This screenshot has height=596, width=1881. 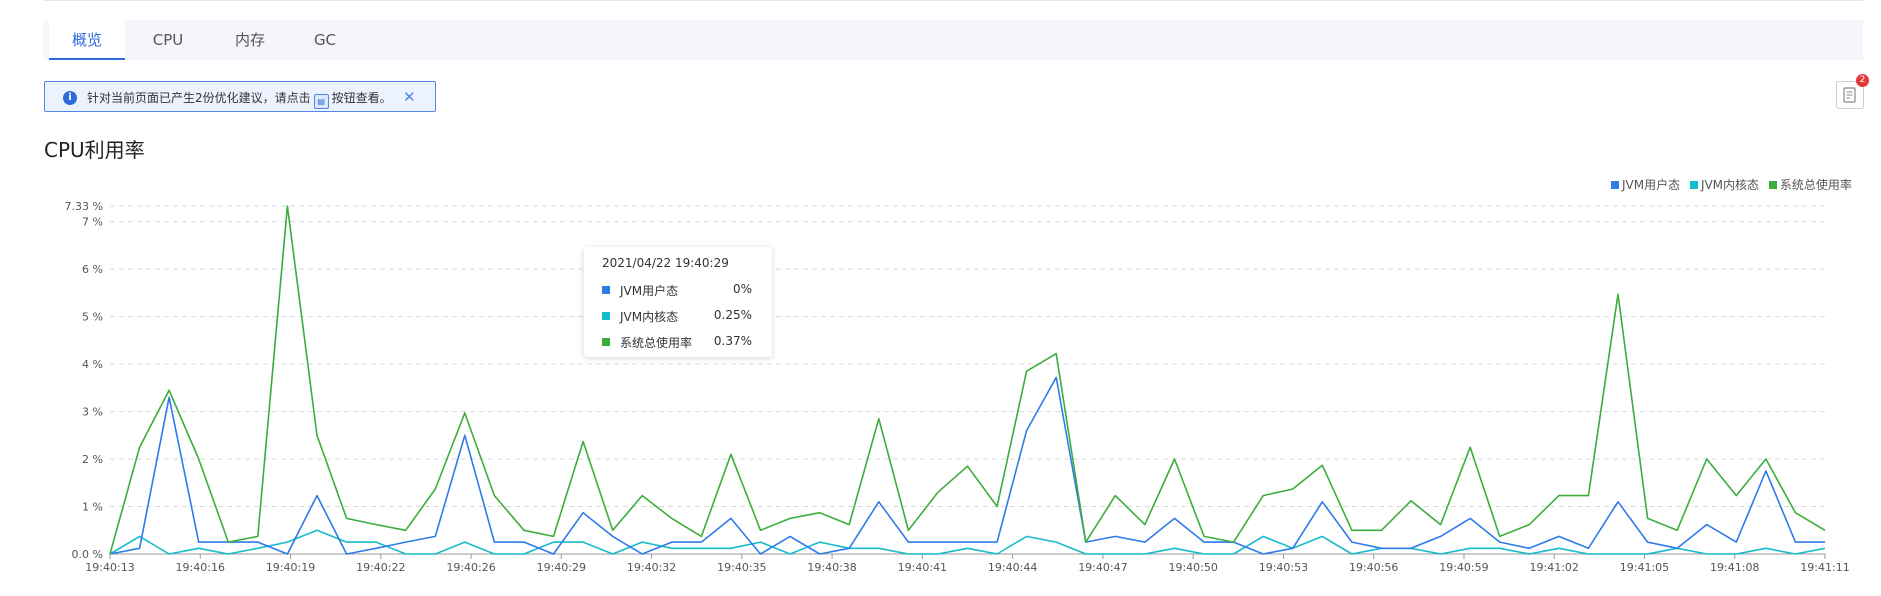 I want to click on tooltip-name: JVM用户态, so click(x=649, y=291).